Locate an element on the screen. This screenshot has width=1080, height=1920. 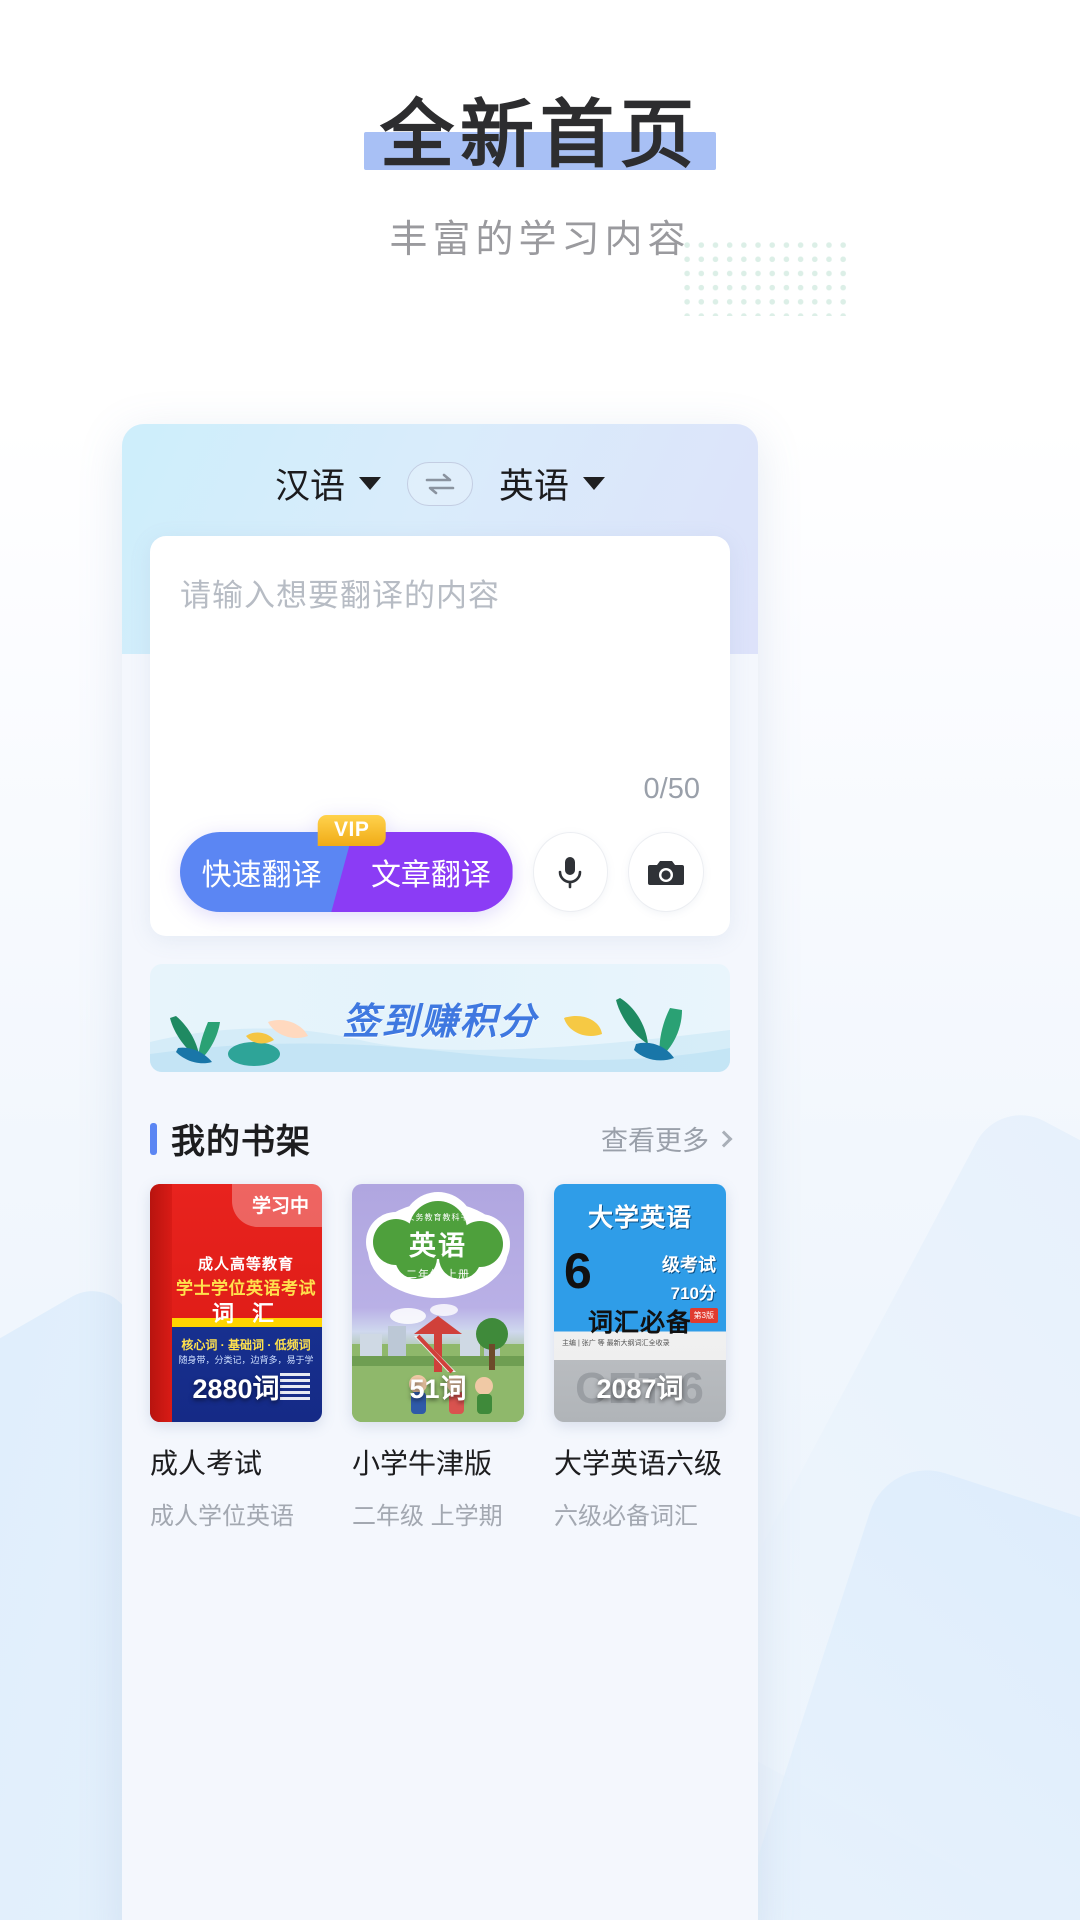
translate-mode-segment: 快速翻译 文章翻译 VIP is located at coordinates (346, 863).